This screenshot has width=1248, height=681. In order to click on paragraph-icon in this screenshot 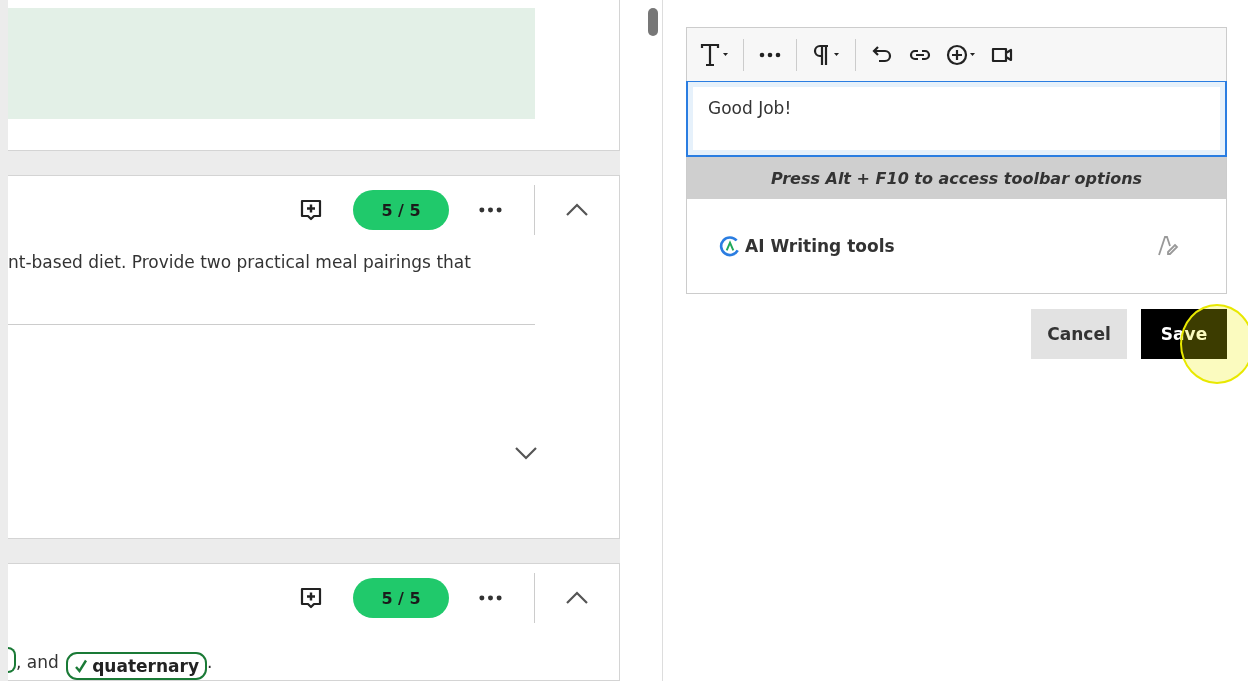, I will do `click(826, 54)`.